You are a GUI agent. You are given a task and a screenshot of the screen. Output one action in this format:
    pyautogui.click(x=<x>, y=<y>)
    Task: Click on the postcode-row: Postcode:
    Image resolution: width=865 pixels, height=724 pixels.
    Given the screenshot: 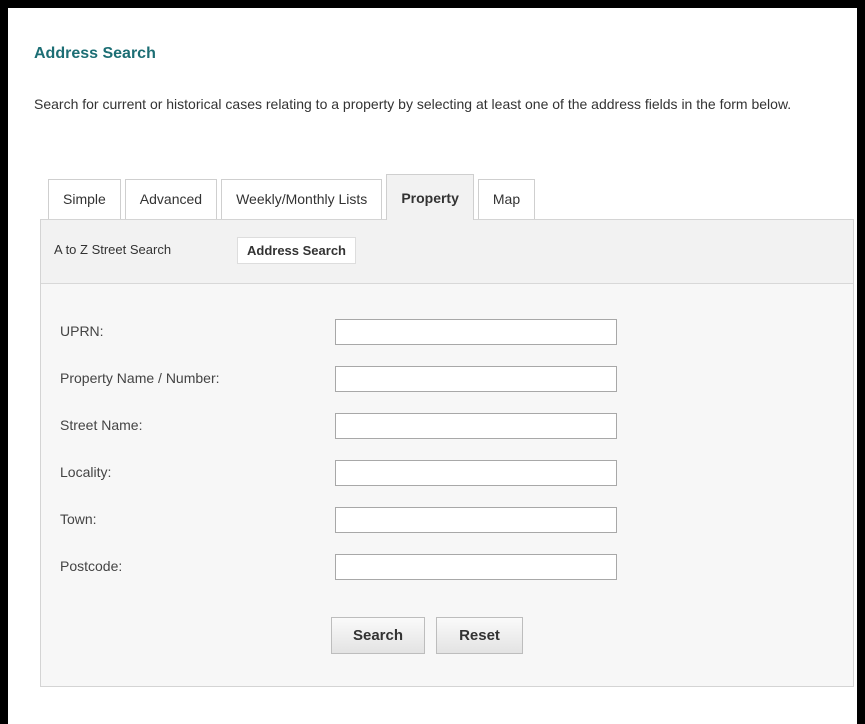 What is the action you would take?
    pyautogui.click(x=447, y=567)
    